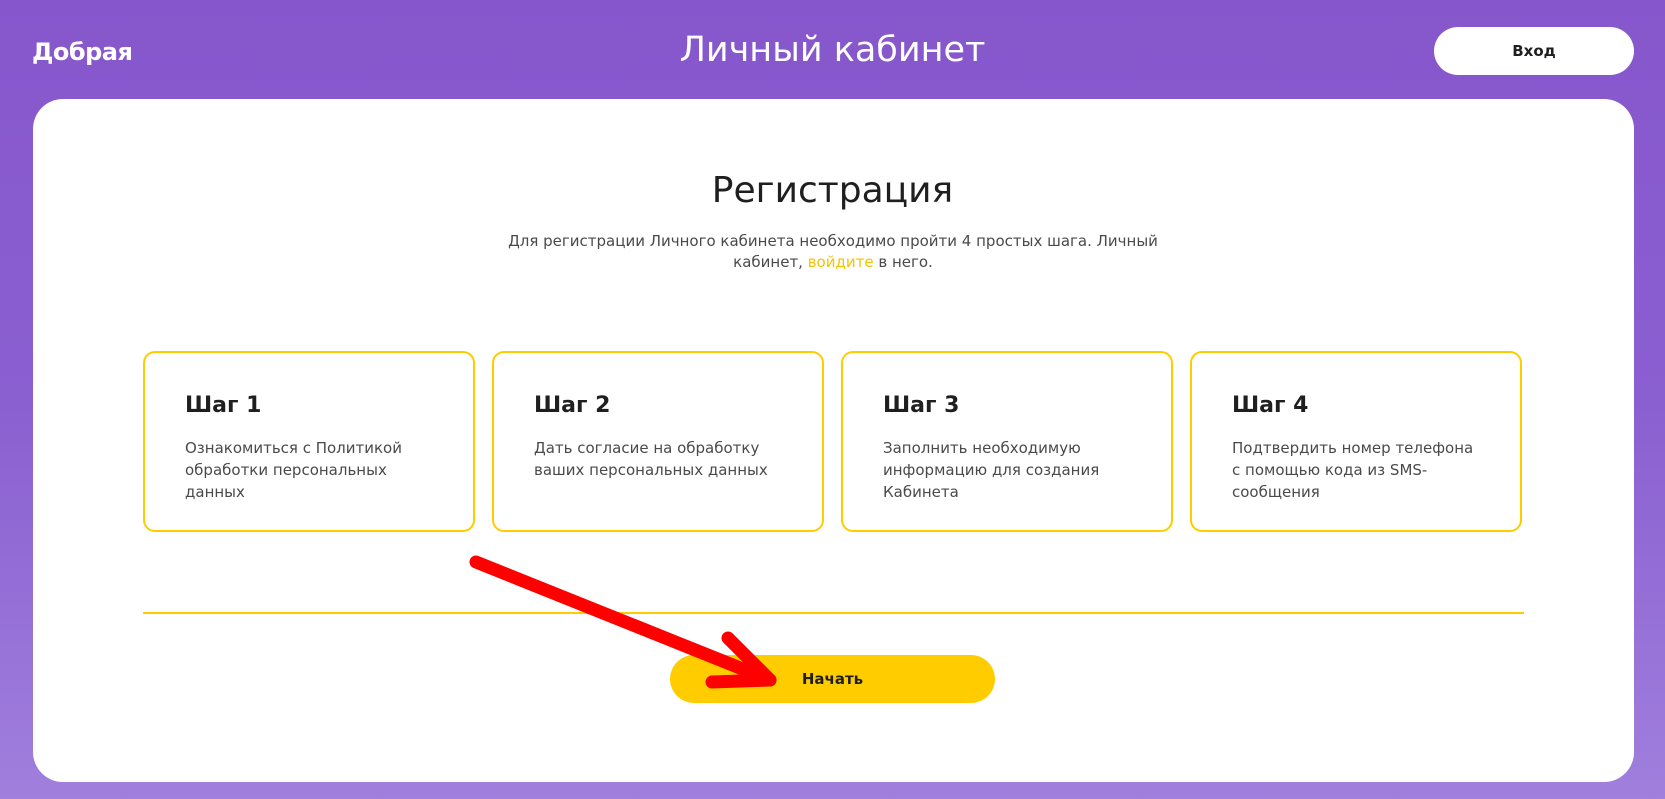 The width and height of the screenshot is (1665, 799). I want to click on step-title: Шаг 3, so click(921, 405).